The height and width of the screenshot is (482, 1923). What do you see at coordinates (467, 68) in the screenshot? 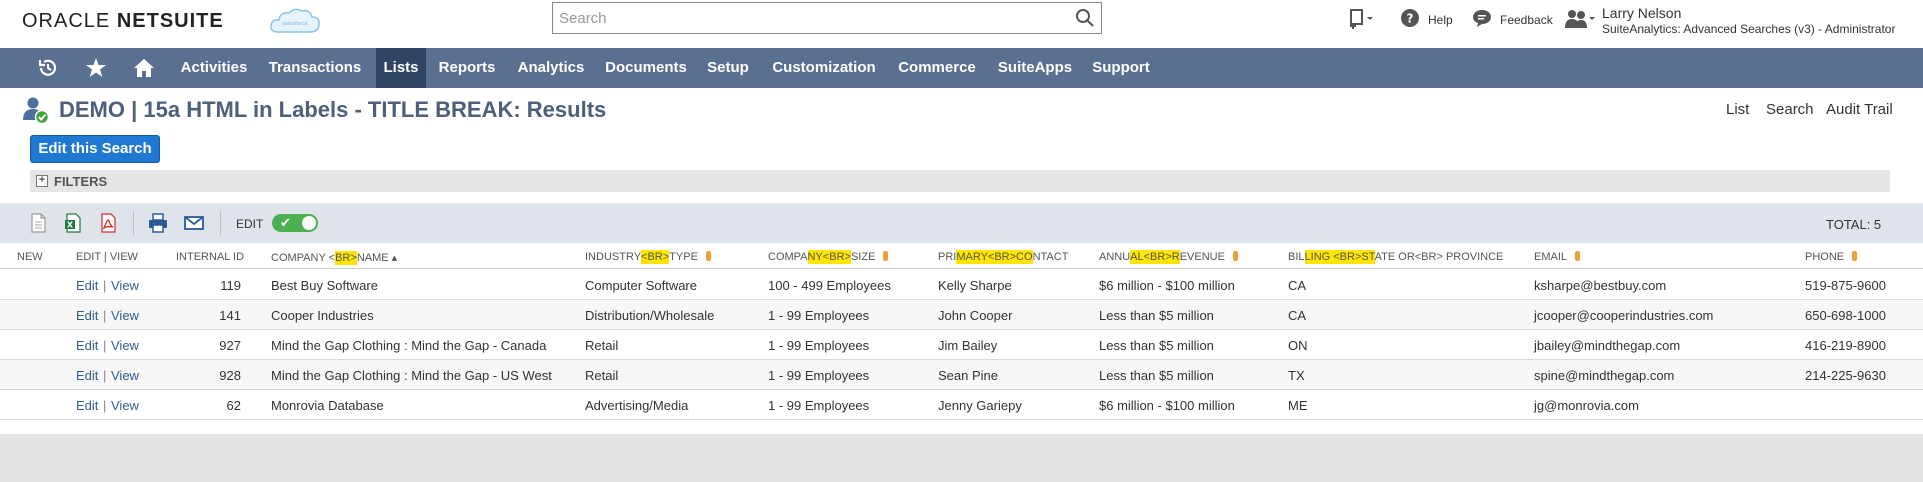
I see `nav-reports: Reports` at bounding box center [467, 68].